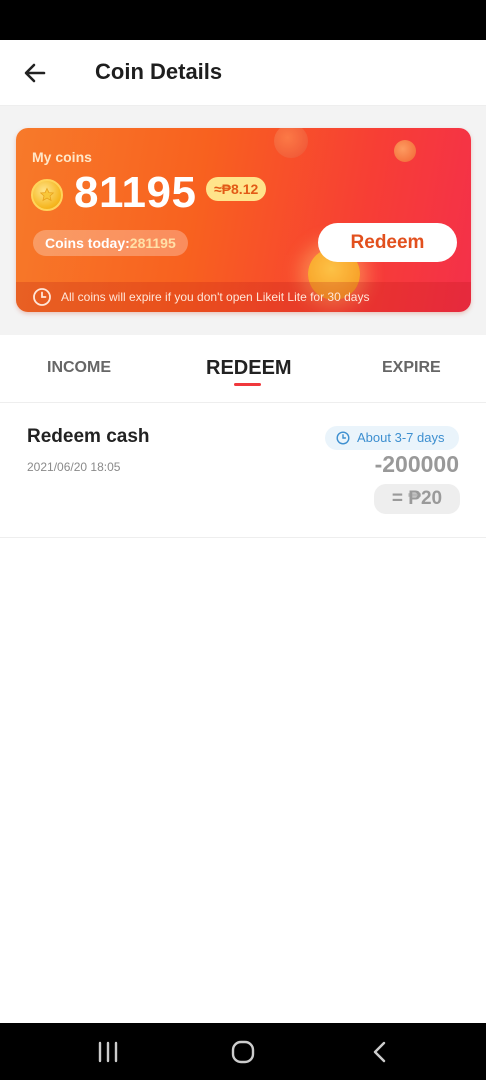  I want to click on system-nav-bar, so click(243, 1051).